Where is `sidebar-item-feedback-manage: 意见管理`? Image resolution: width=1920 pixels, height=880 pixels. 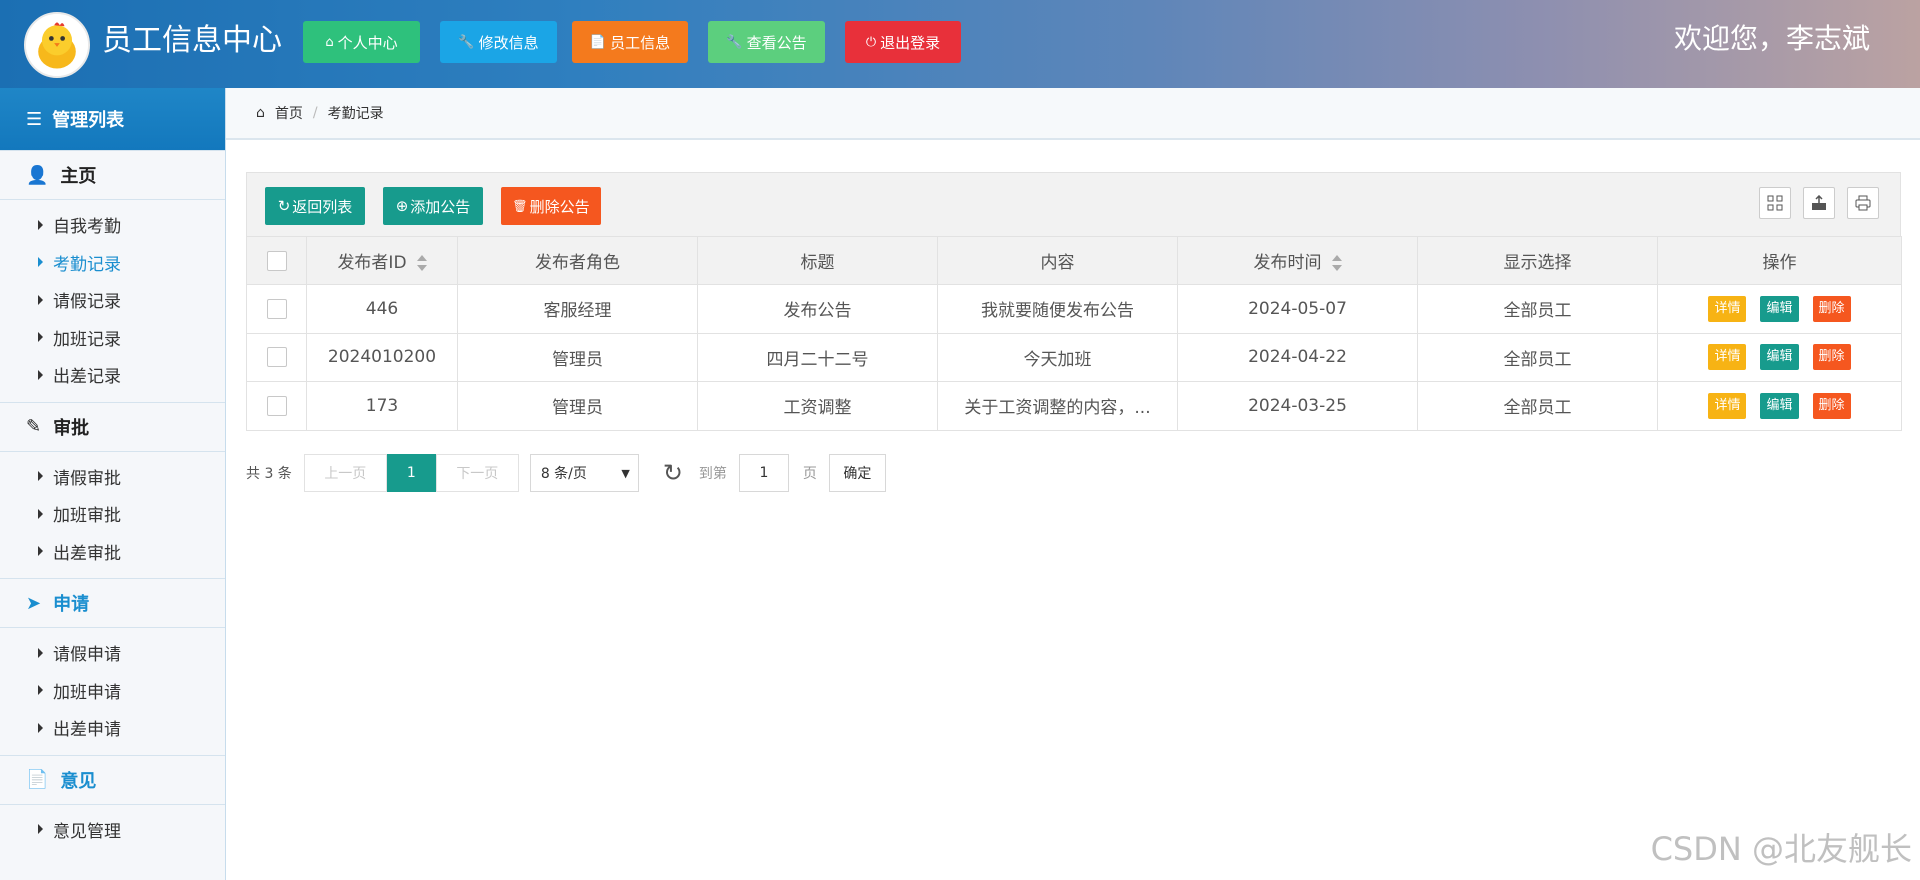 sidebar-item-feedback-manage: 意见管理 is located at coordinates (112, 830).